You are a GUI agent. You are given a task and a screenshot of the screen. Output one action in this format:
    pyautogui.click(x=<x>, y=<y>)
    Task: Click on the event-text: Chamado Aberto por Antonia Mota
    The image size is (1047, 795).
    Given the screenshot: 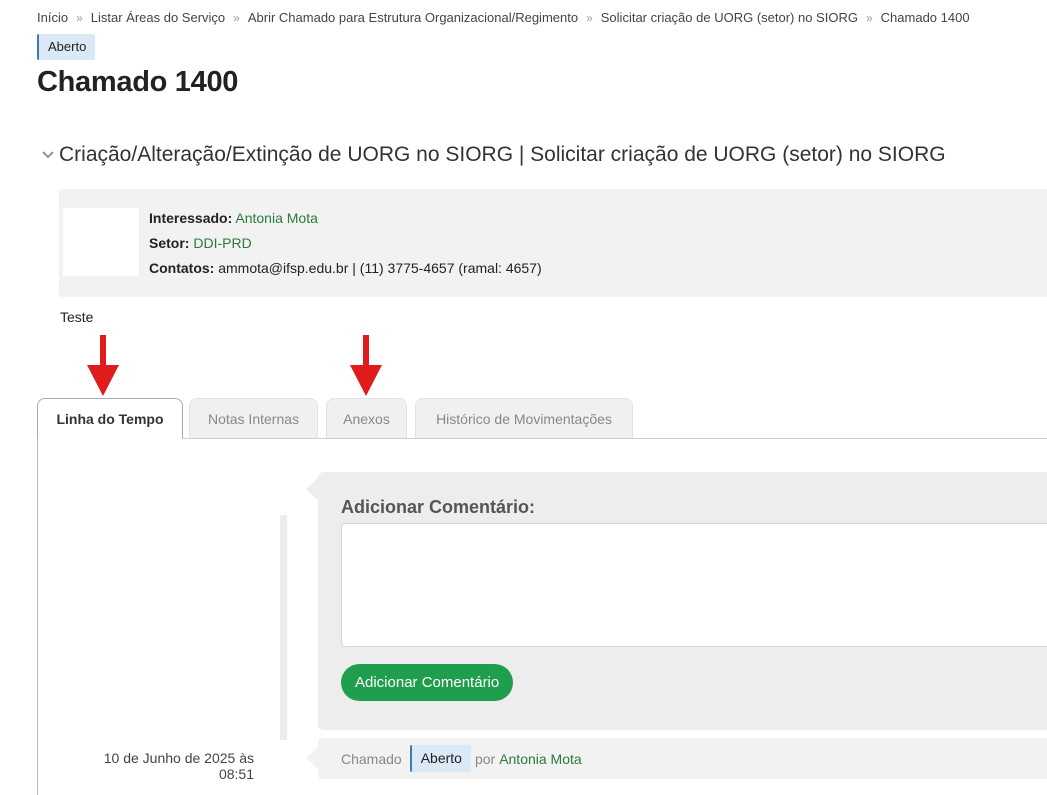 What is the action you would take?
    pyautogui.click(x=461, y=758)
    